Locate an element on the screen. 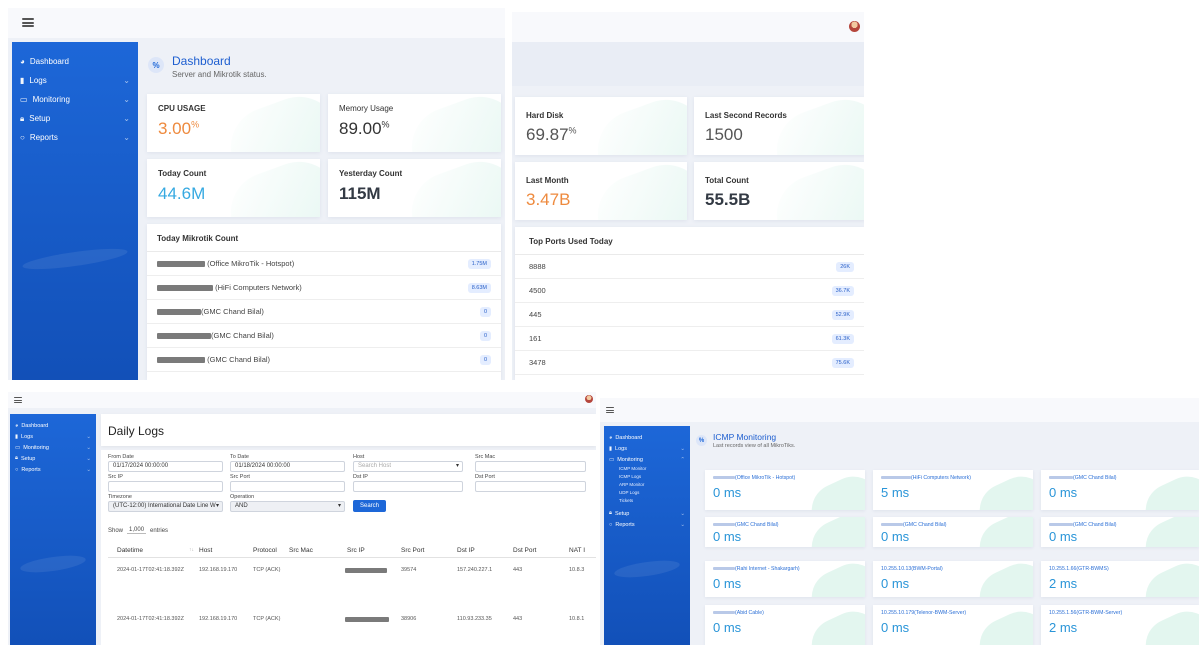 This screenshot has height=645, width=1199. sidebar-item-label: Monitoring is located at coordinates (51, 99).